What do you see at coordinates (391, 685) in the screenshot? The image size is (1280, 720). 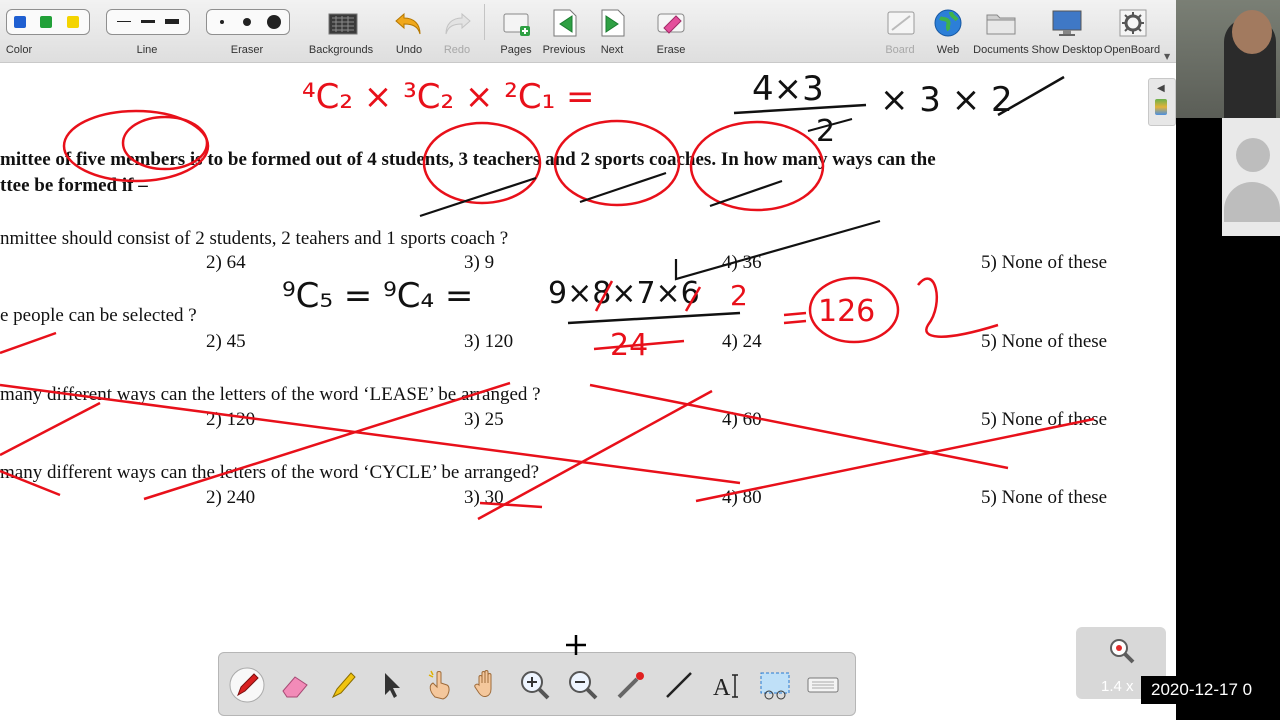 I see `selector-arrow-icon` at bounding box center [391, 685].